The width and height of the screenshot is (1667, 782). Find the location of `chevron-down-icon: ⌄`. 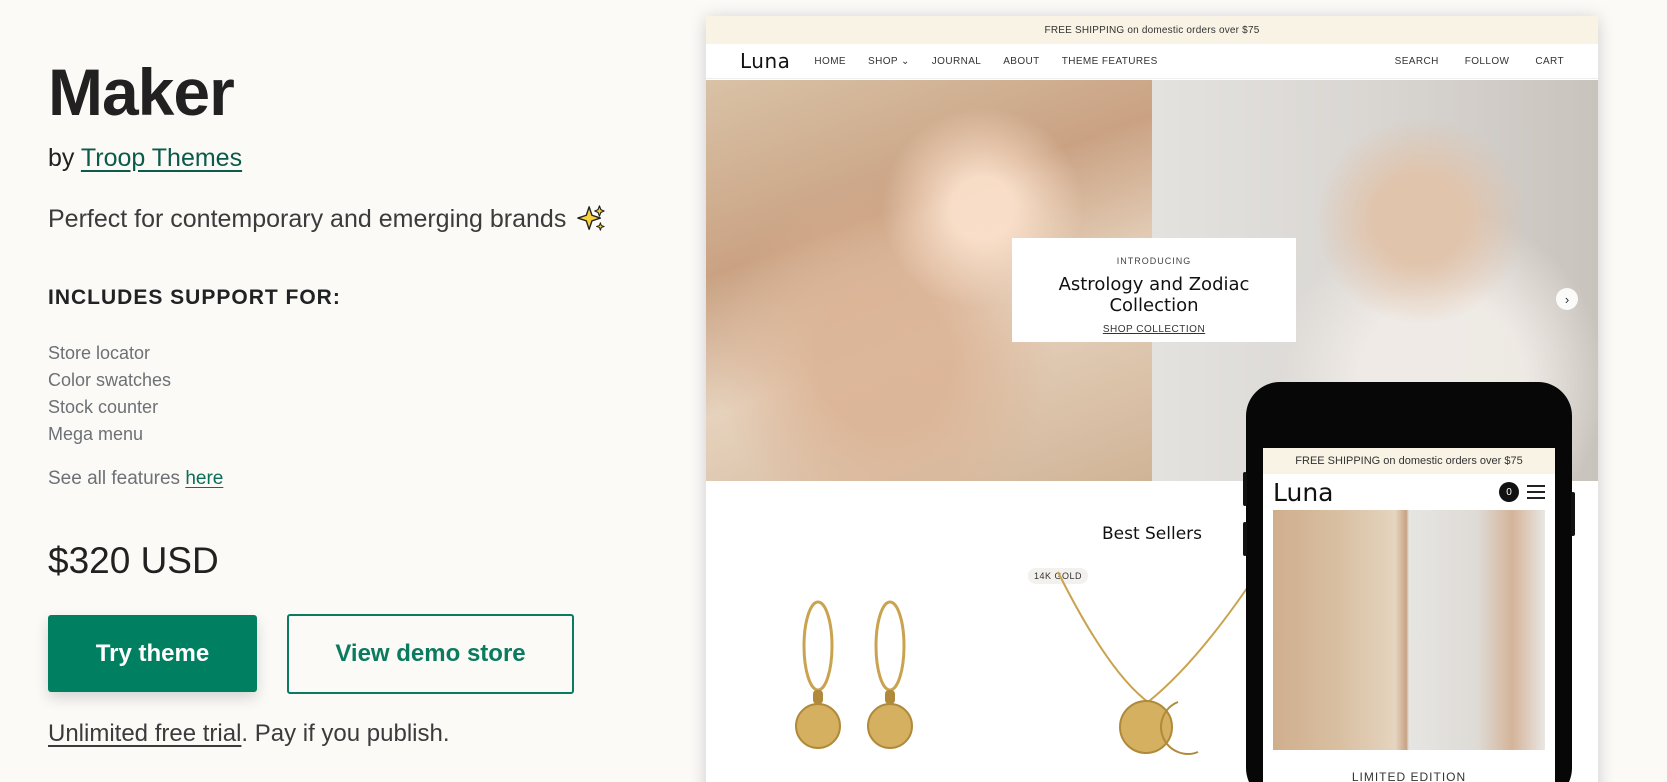

chevron-down-icon: ⌄ is located at coordinates (905, 61).